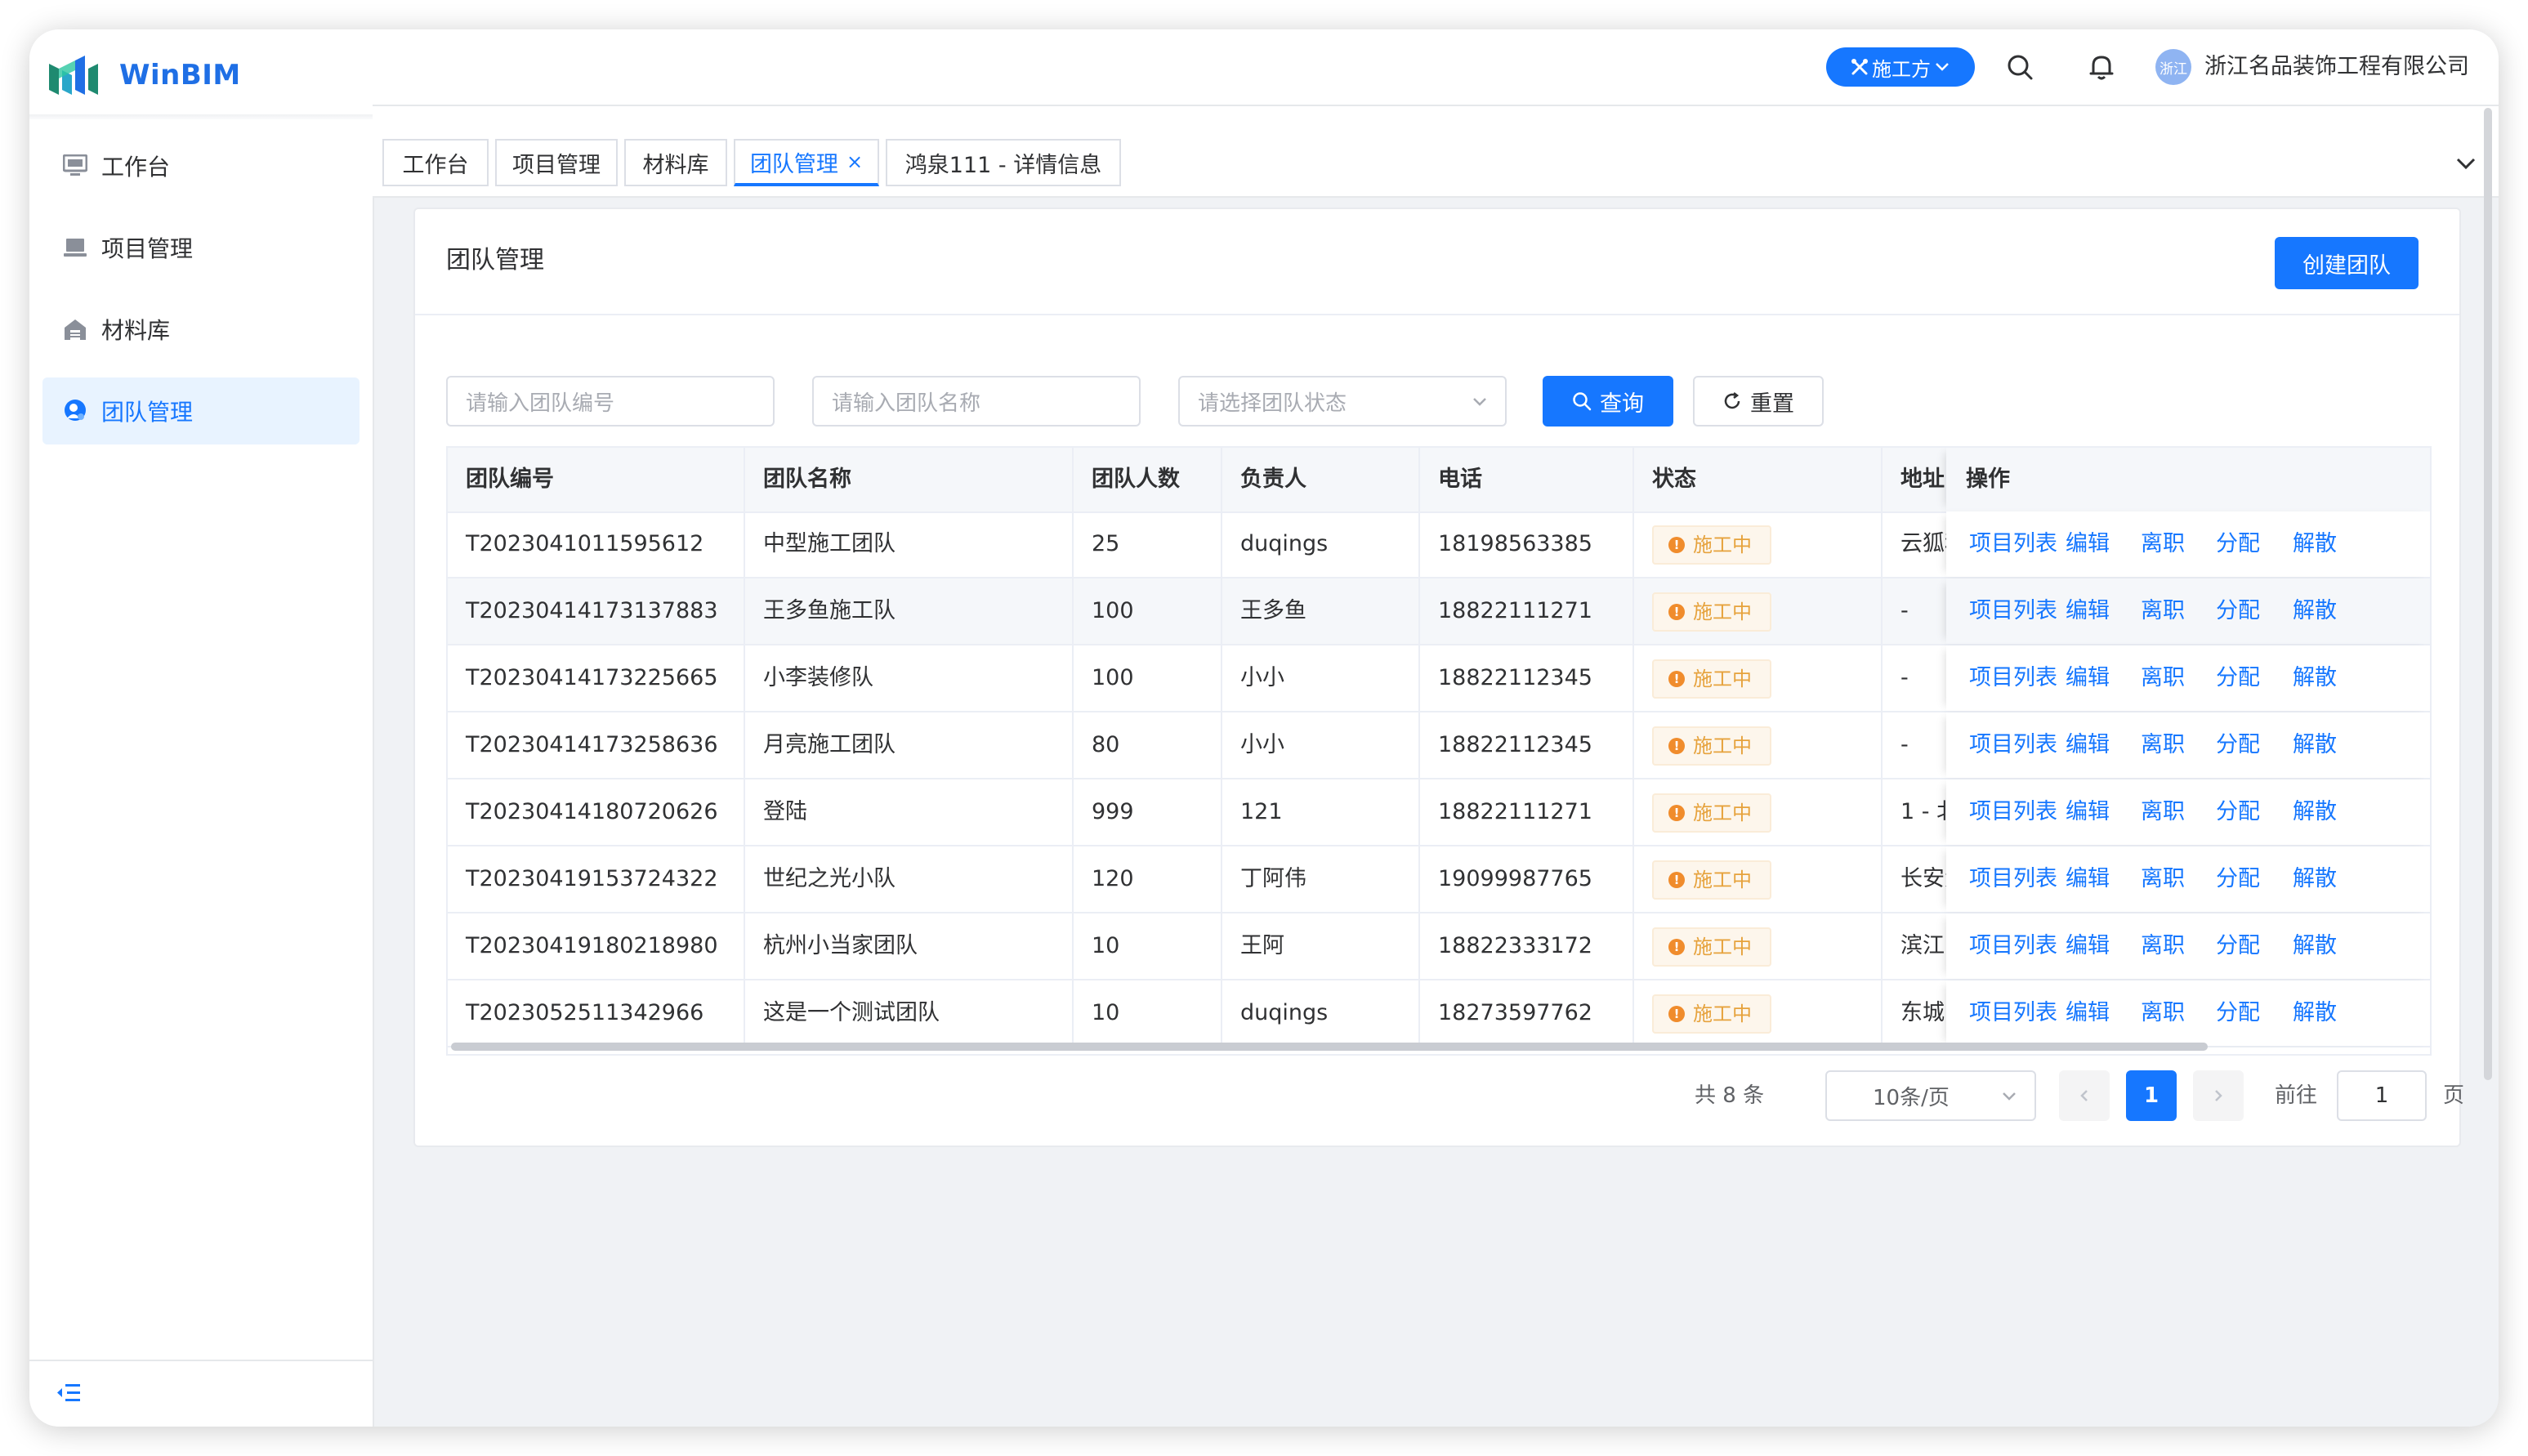  I want to click on tab-detail-info: 鸿泉111 - 详情信息, so click(1003, 162).